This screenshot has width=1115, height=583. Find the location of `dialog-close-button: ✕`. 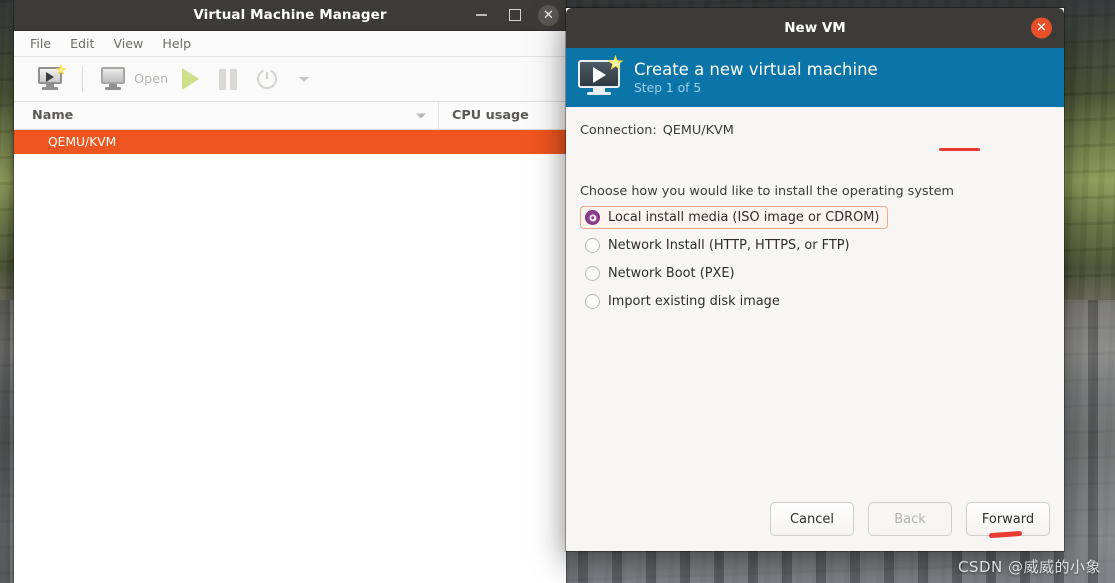

dialog-close-button: ✕ is located at coordinates (1041, 28).